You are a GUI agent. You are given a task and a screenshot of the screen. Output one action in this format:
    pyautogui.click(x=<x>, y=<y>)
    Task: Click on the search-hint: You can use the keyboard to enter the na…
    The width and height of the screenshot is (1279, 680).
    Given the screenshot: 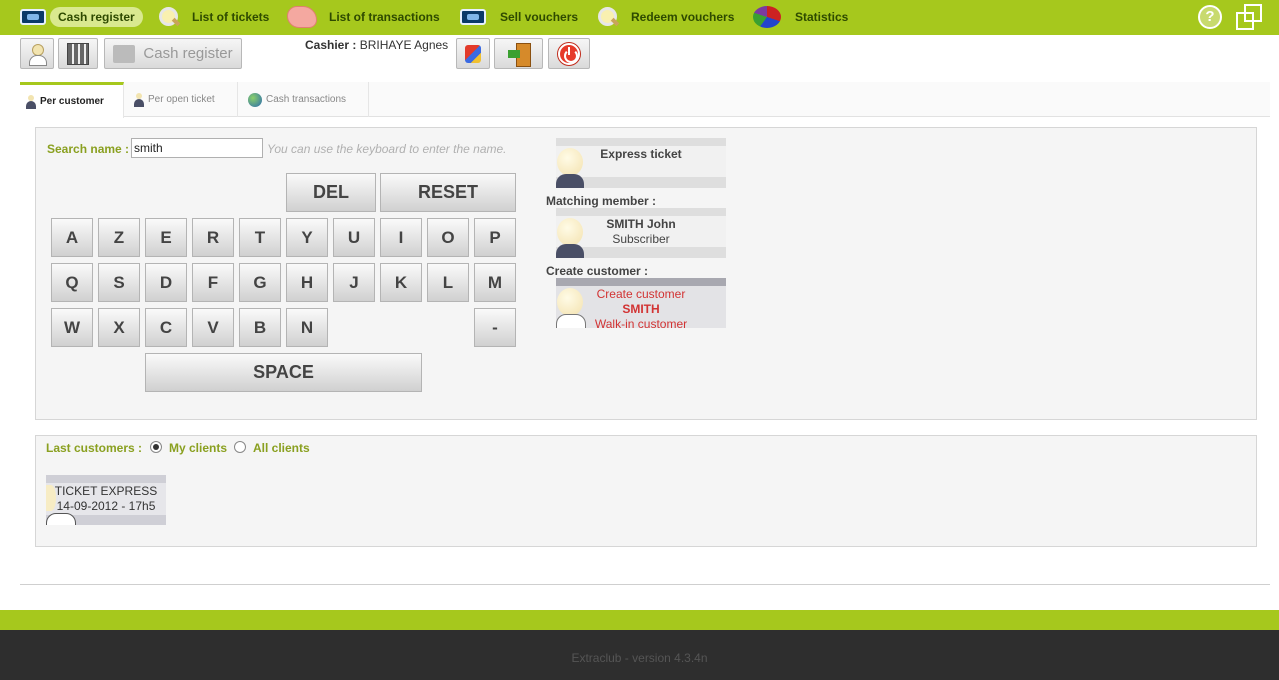 What is the action you would take?
    pyautogui.click(x=387, y=149)
    